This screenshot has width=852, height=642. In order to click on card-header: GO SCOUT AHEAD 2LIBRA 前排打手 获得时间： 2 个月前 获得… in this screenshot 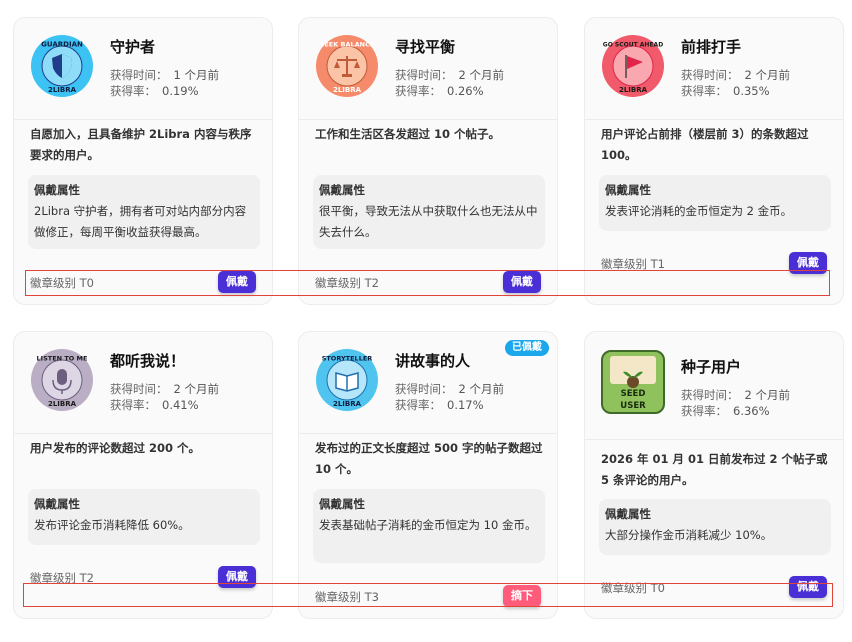, I will do `click(714, 69)`.